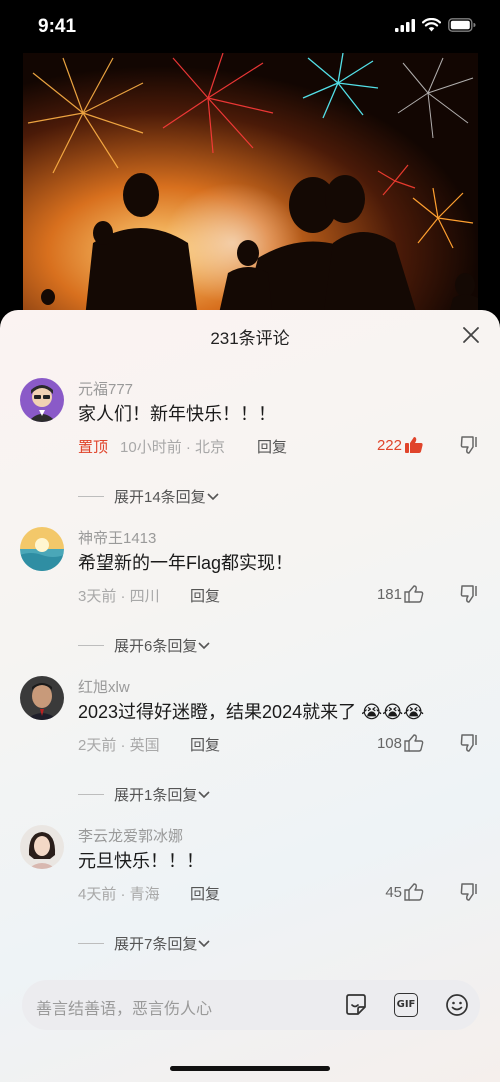  What do you see at coordinates (431, 25) in the screenshot?
I see `wifi-icon` at bounding box center [431, 25].